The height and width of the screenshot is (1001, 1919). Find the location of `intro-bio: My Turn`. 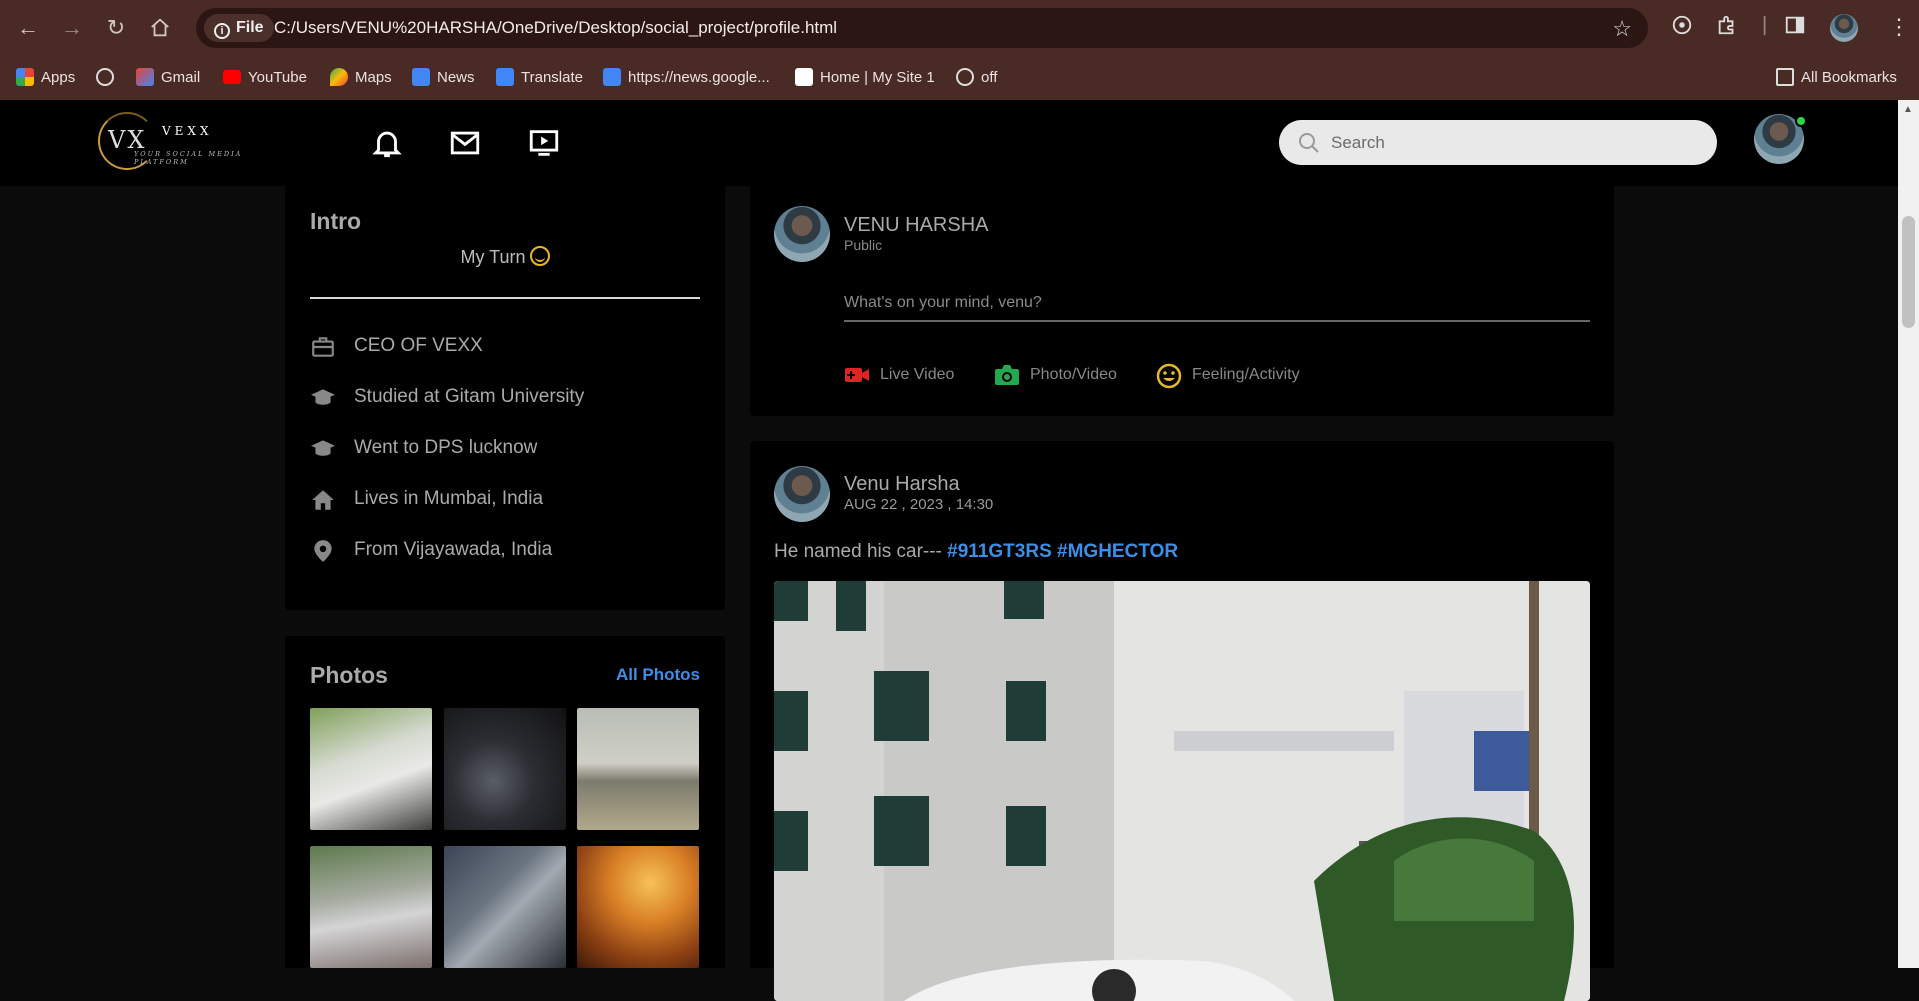

intro-bio: My Turn is located at coordinates (505, 257).